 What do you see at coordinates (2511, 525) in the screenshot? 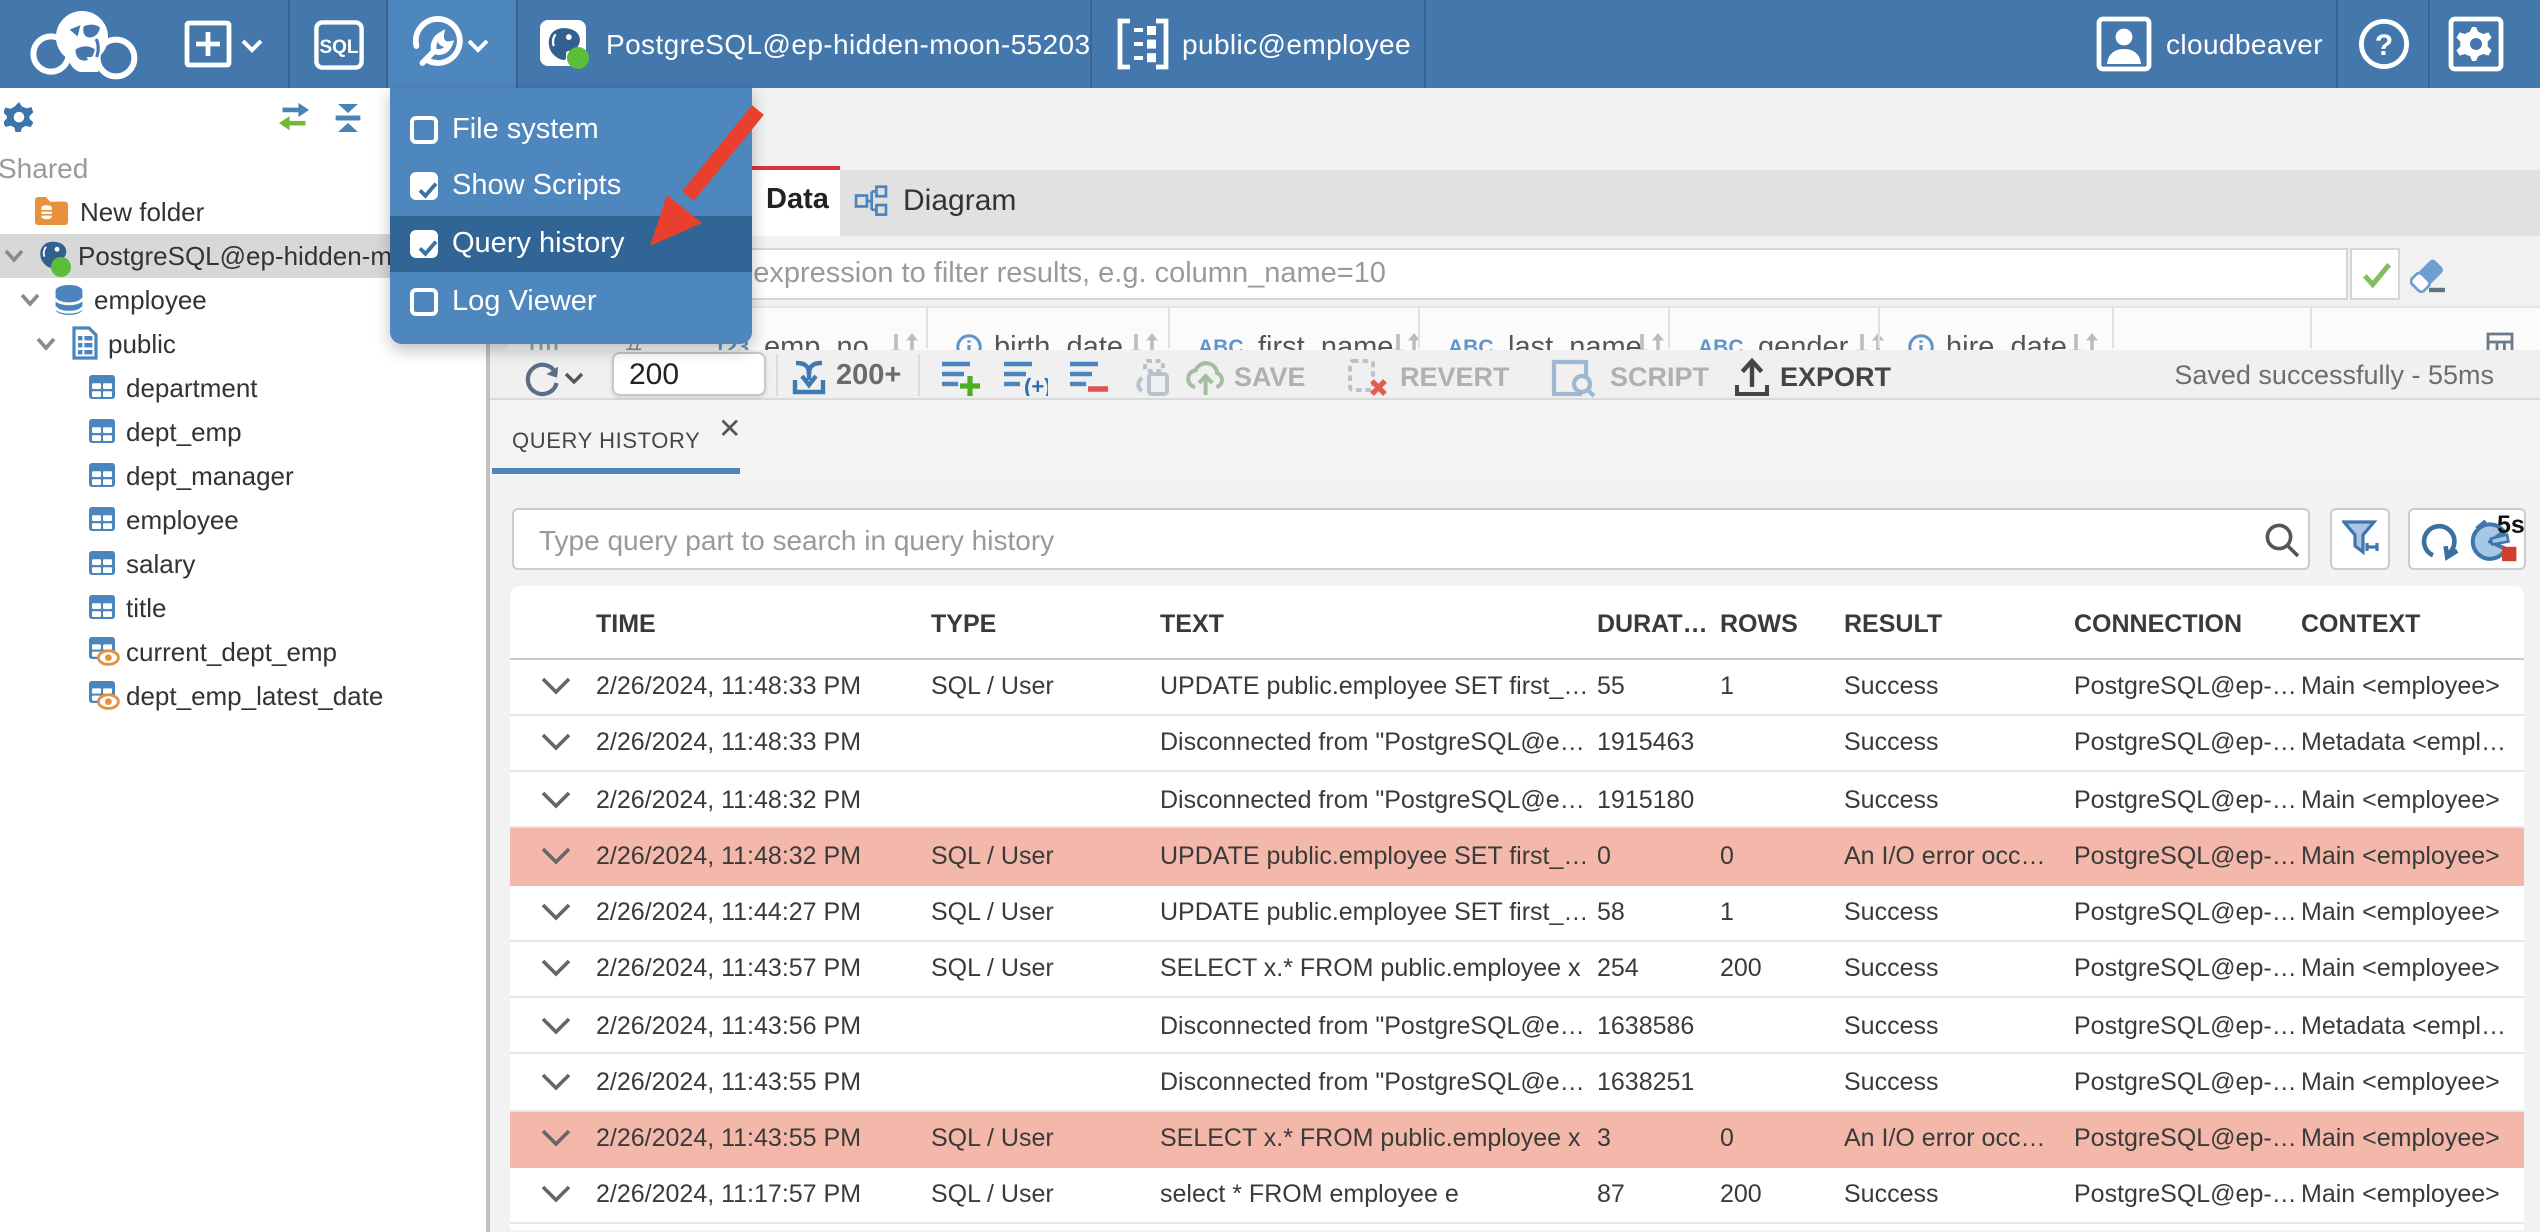
I see `svg-text: 5s` at bounding box center [2511, 525].